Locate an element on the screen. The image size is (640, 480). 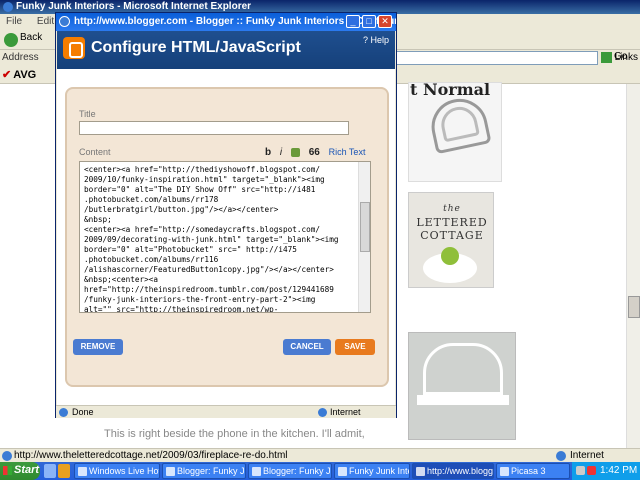
quote-button: 66 is located at coordinates (314, 152).